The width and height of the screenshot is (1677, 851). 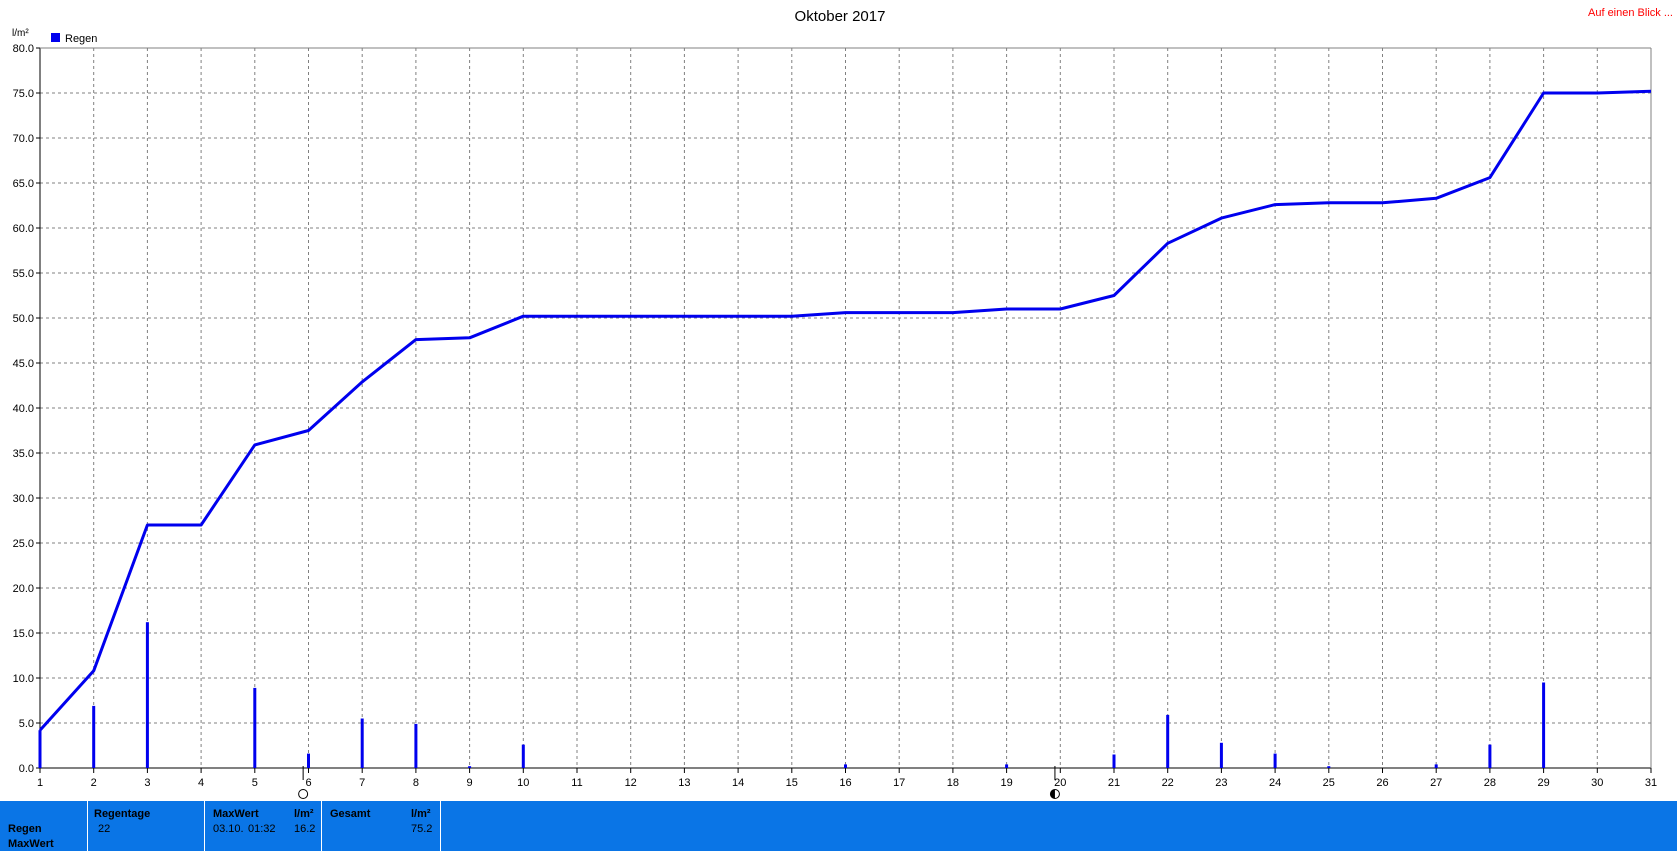 What do you see at coordinates (421, 814) in the screenshot?
I see `gesamt-unit: l/m²` at bounding box center [421, 814].